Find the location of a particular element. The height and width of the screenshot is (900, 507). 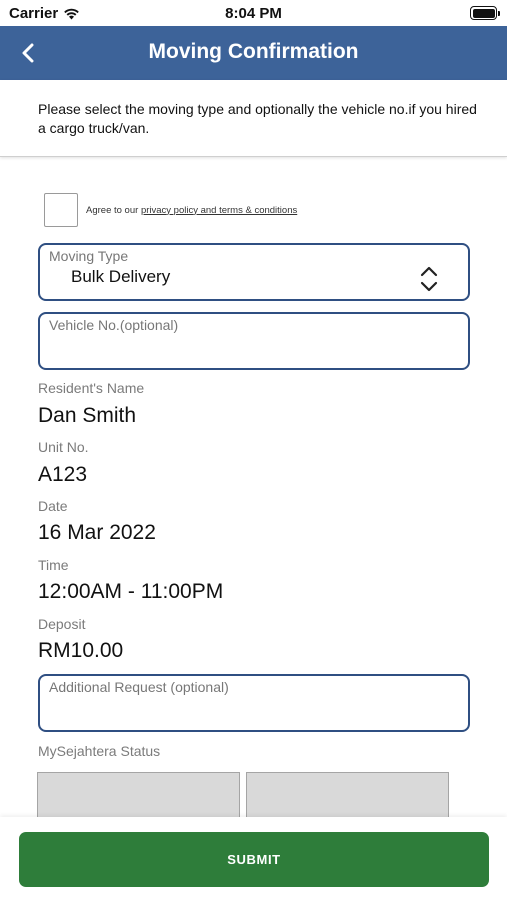

status-time: 8:04 PM is located at coordinates (253, 13).